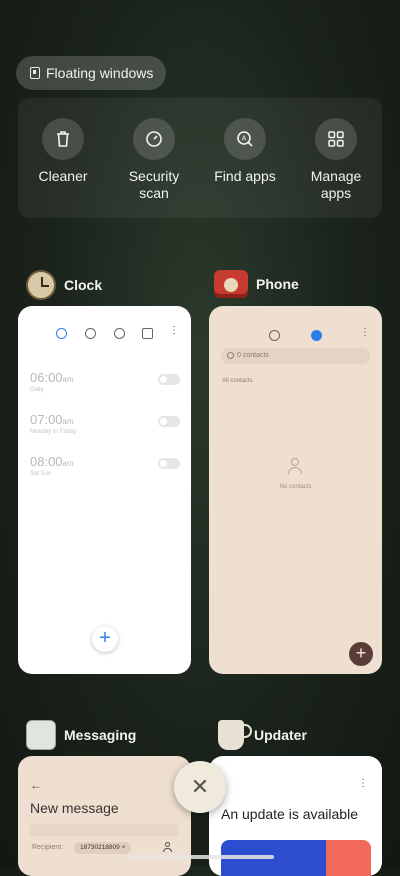 The image size is (400, 876). Describe the element at coordinates (167, 847) in the screenshot. I see `add-recipient-icon` at that location.